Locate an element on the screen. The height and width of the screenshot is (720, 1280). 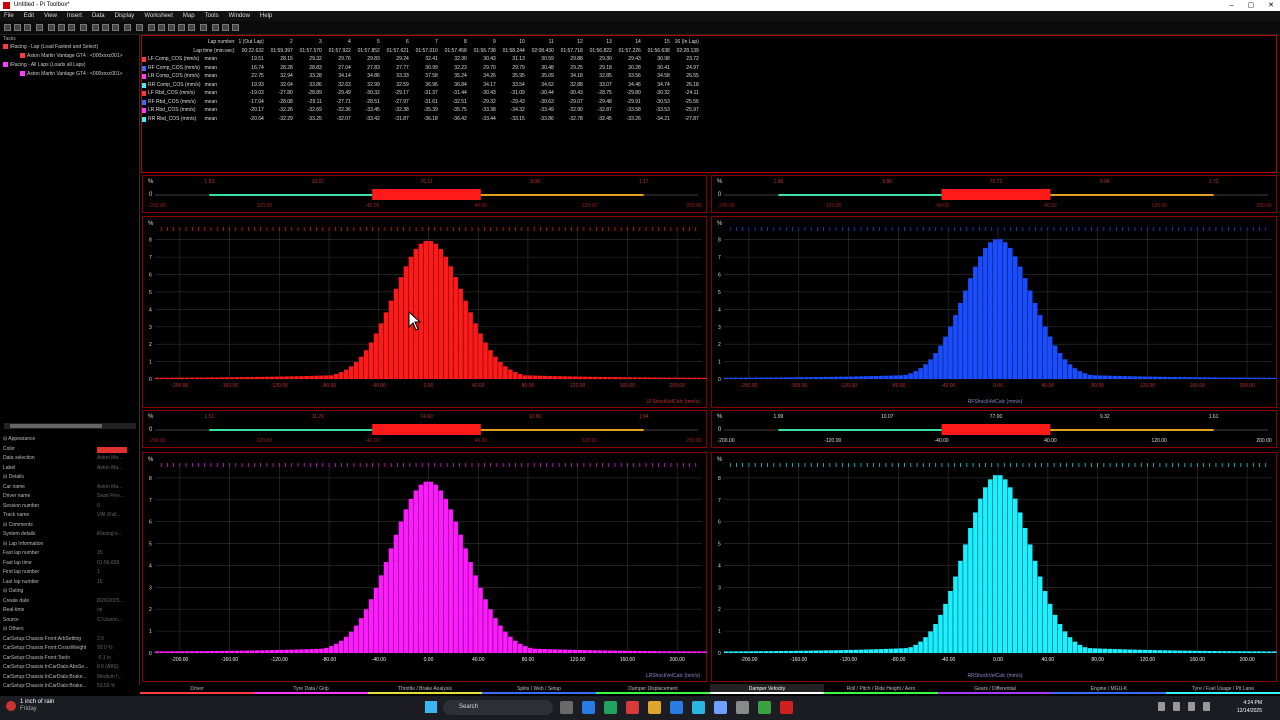
table-header-cell: 16 (In Lap) is located at coordinates (686, 42).